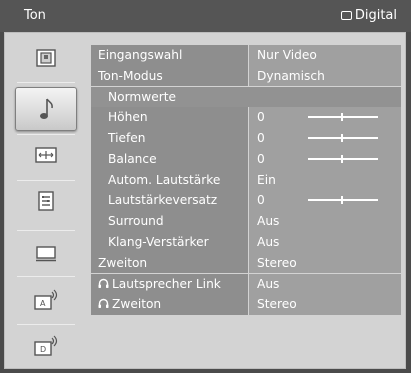 The image size is (411, 373). What do you see at coordinates (324, 55) in the screenshot?
I see `setting-value: Nur Video` at bounding box center [324, 55].